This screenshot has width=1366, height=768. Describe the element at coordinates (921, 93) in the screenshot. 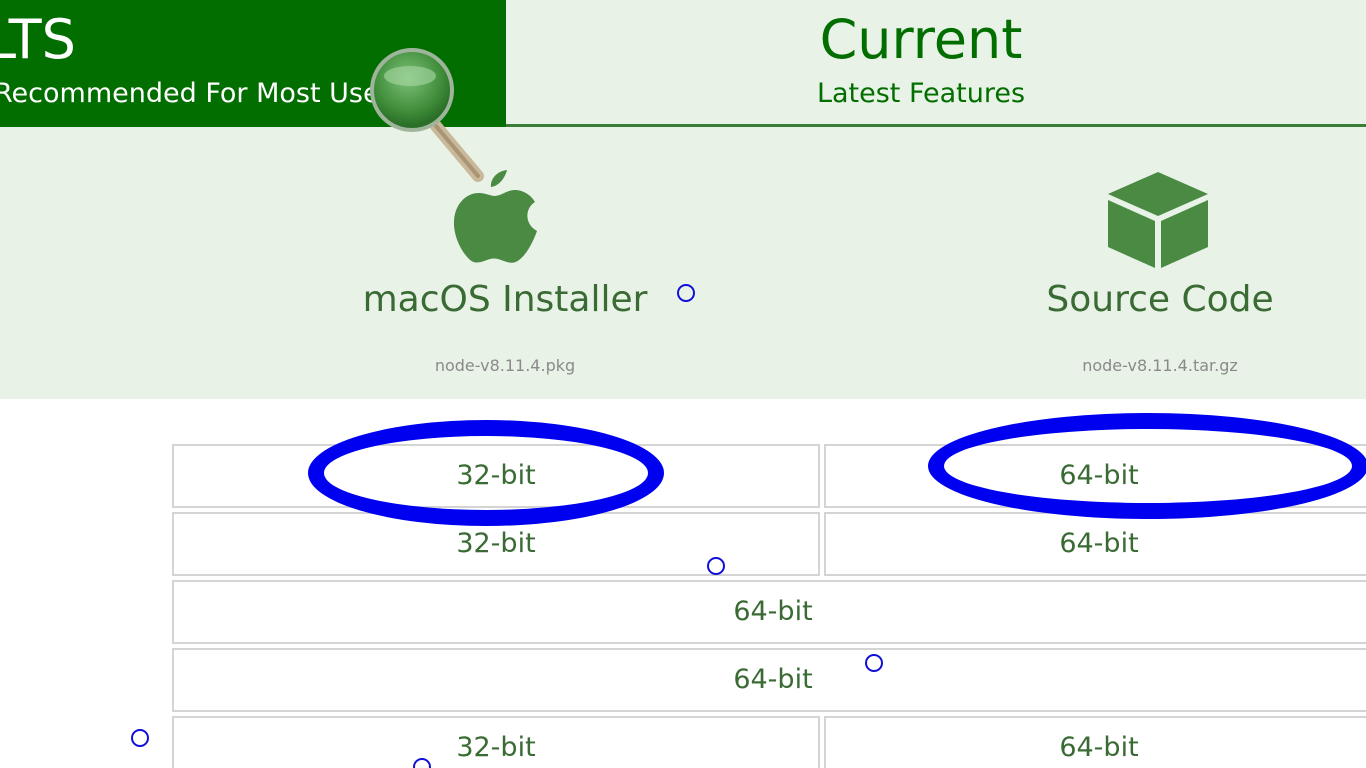

I see `tab-current-subtitle: Latest Features` at that location.